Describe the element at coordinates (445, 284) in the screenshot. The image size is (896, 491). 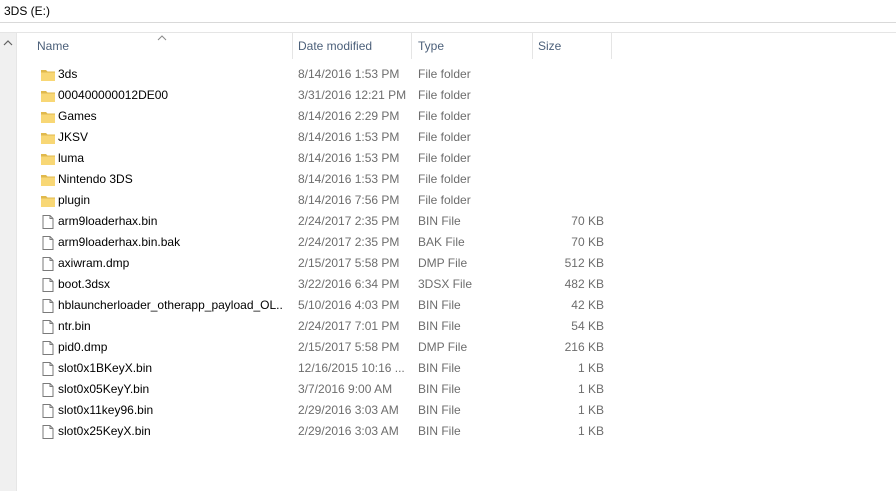
I see `file-type: 3DSX File` at that location.